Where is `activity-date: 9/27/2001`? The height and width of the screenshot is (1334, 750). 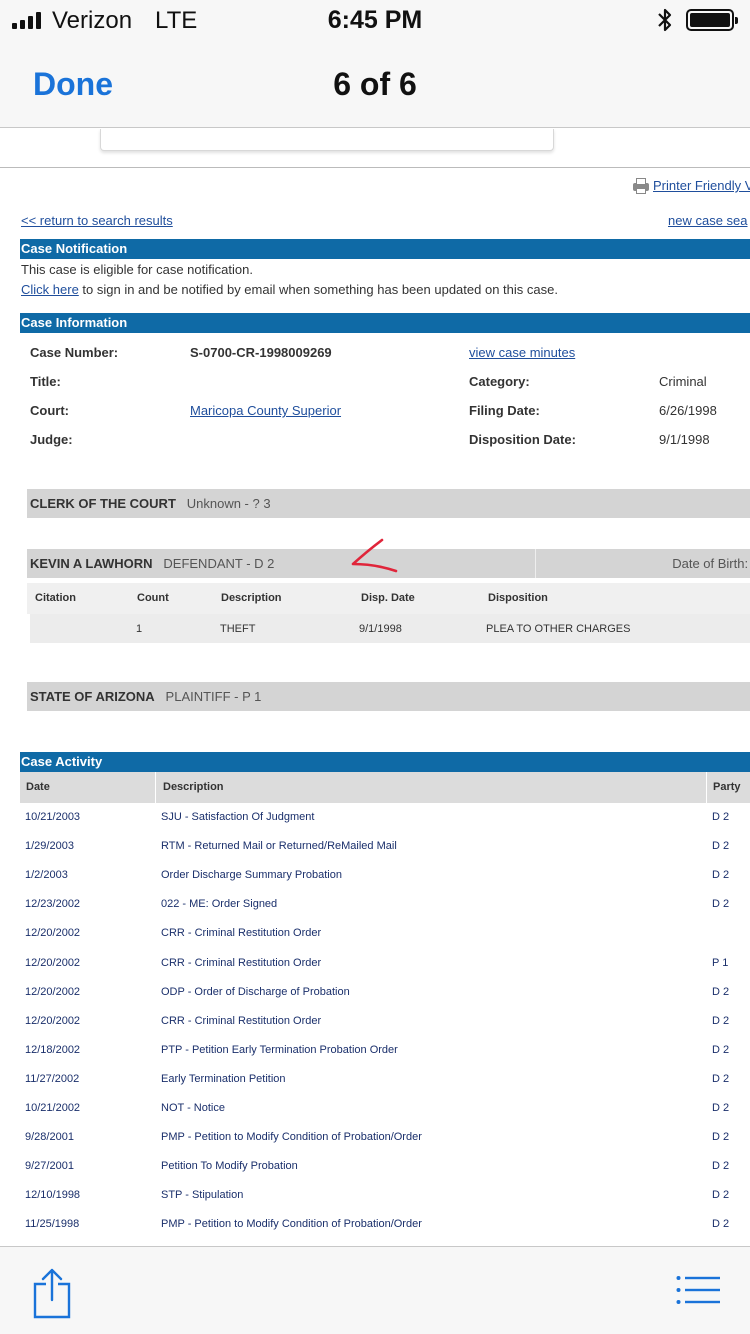
activity-date: 9/27/2001 is located at coordinates (49, 1166).